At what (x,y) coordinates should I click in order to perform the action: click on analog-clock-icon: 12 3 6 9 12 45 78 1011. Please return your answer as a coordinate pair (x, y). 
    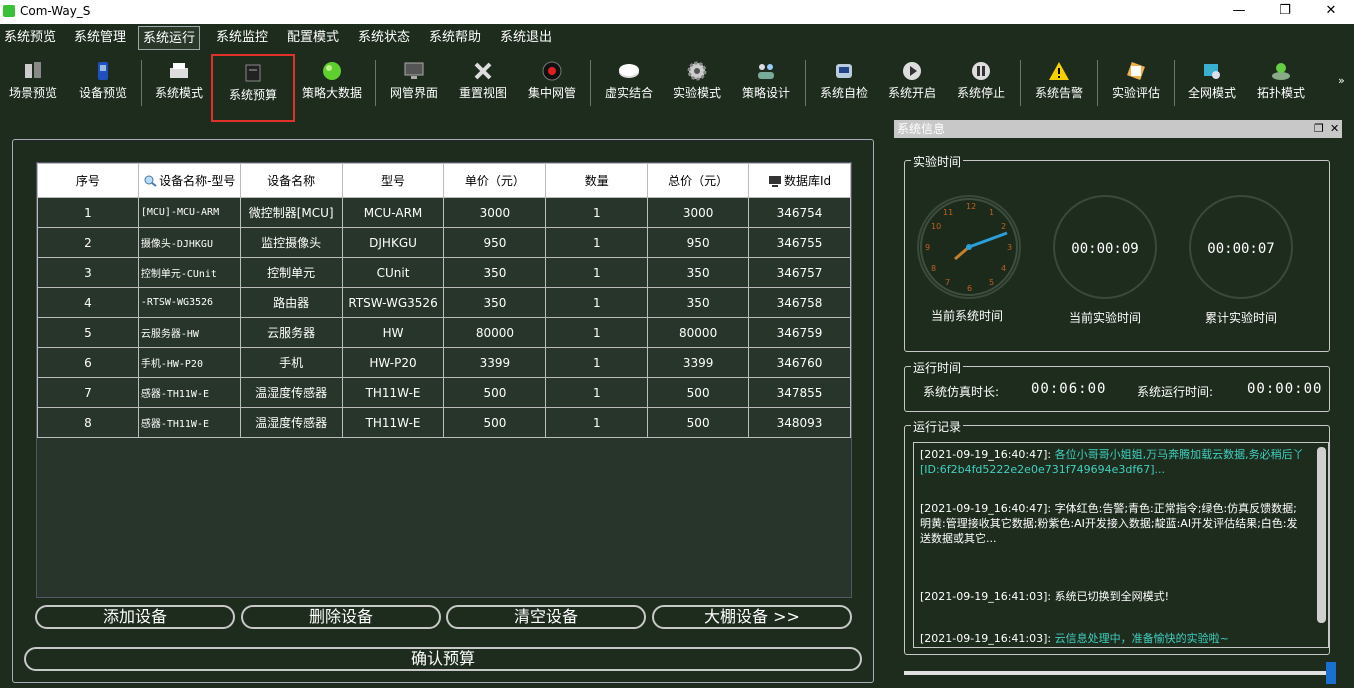
    Looking at the image, I should click on (969, 247).